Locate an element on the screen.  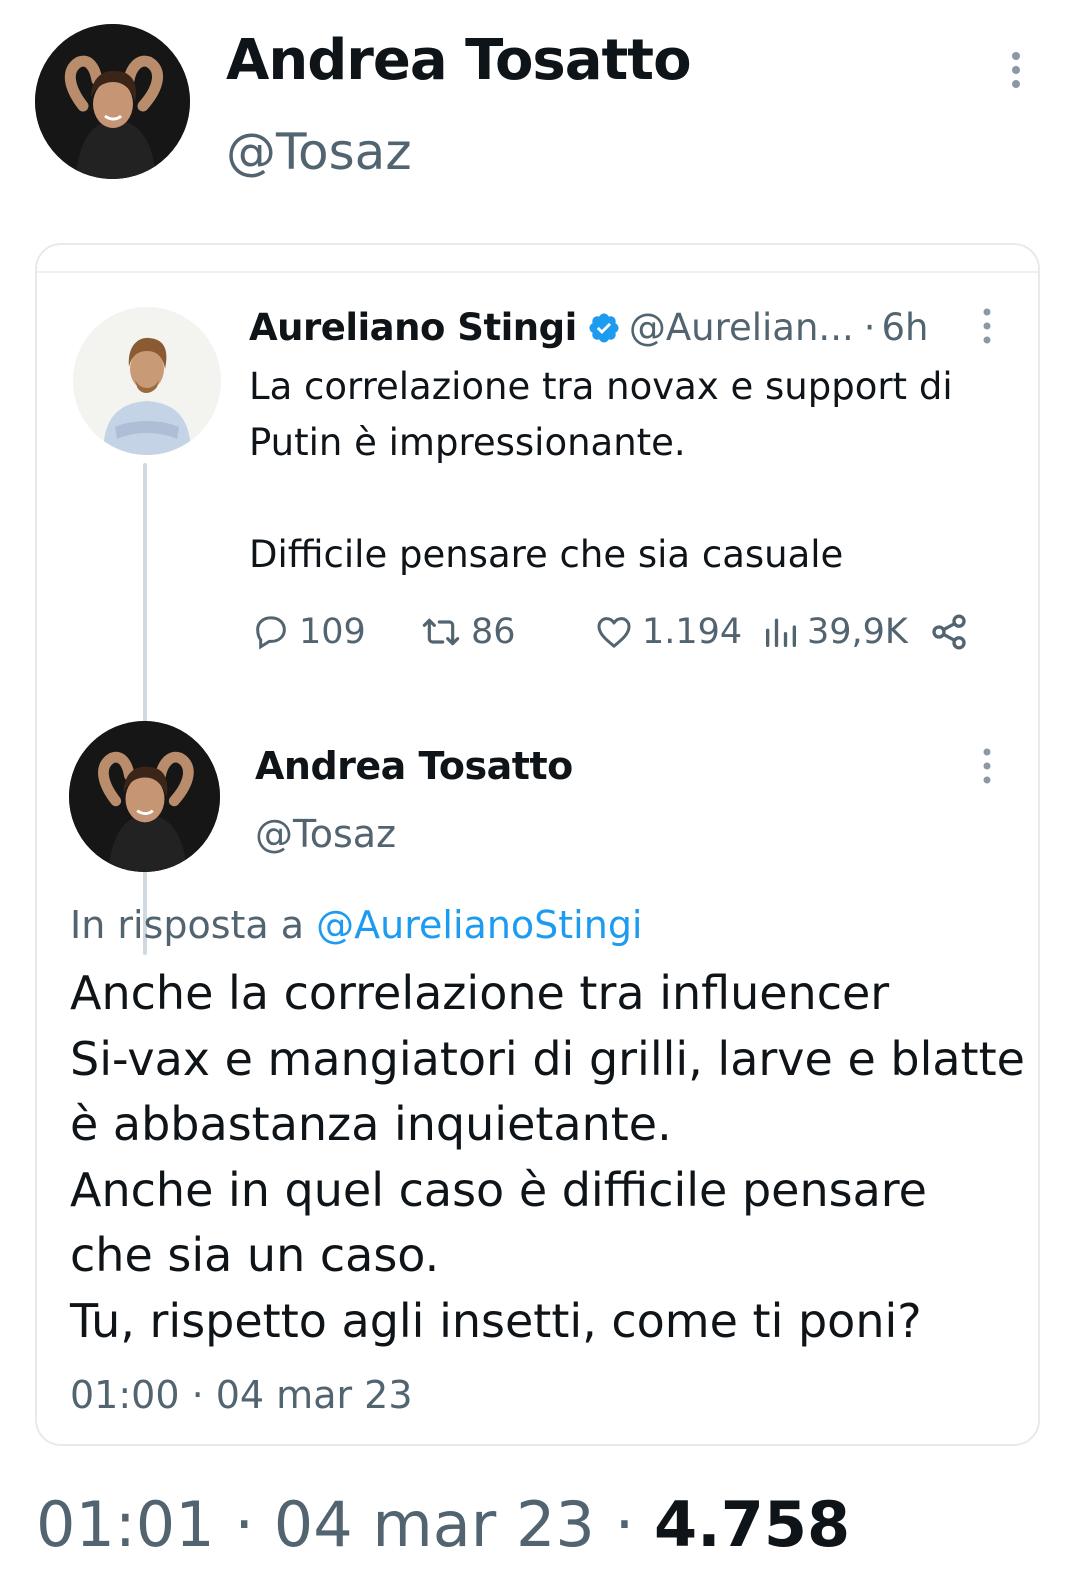
tweet-text-line: Difficile pensare che sia casuale is located at coordinates (546, 554).